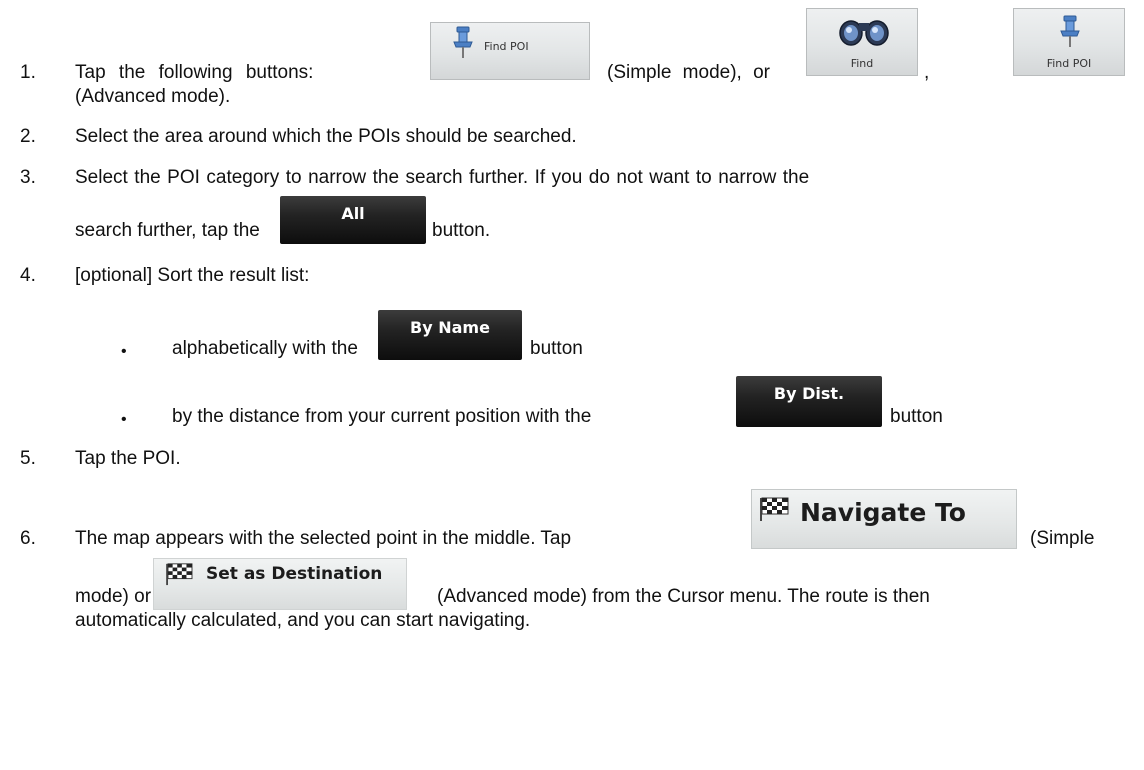 Image resolution: width=1144 pixels, height=770 pixels. What do you see at coordinates (192, 275) in the screenshot?
I see `step-text: [optional] Sort the result list:` at bounding box center [192, 275].